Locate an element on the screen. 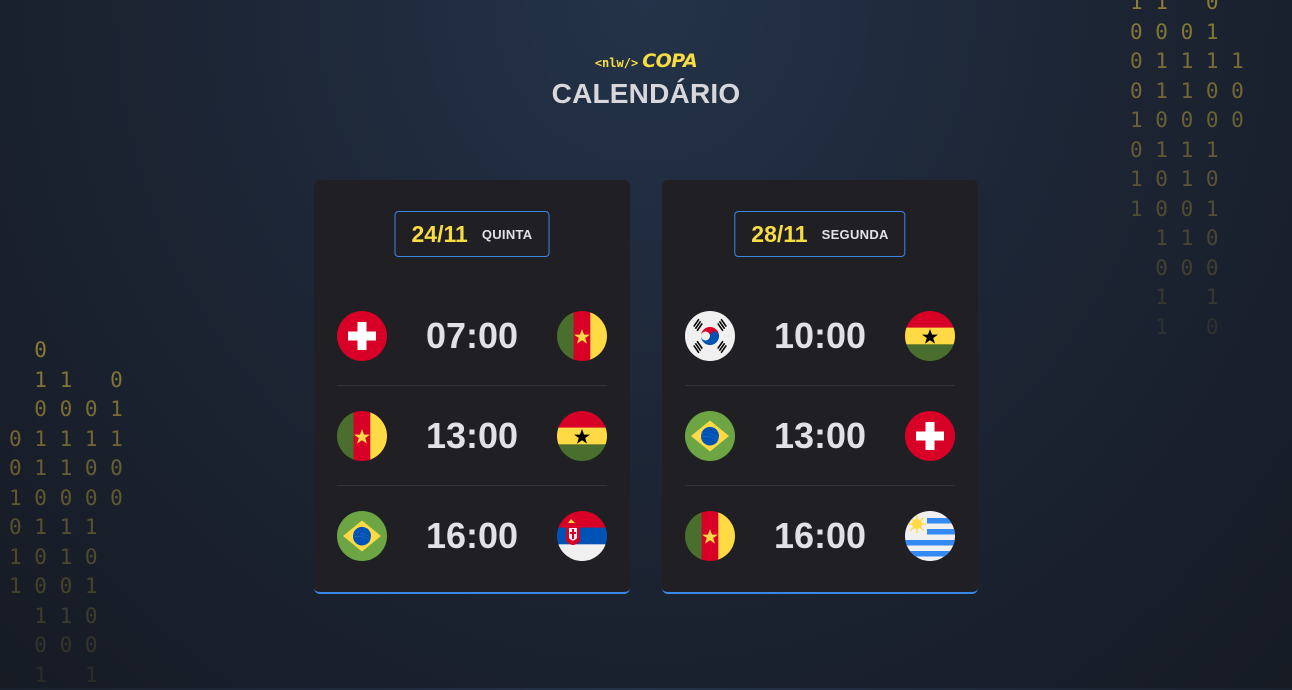 The height and width of the screenshot is (690, 1292). date-badge: 24/11 QUINTA is located at coordinates (472, 234).